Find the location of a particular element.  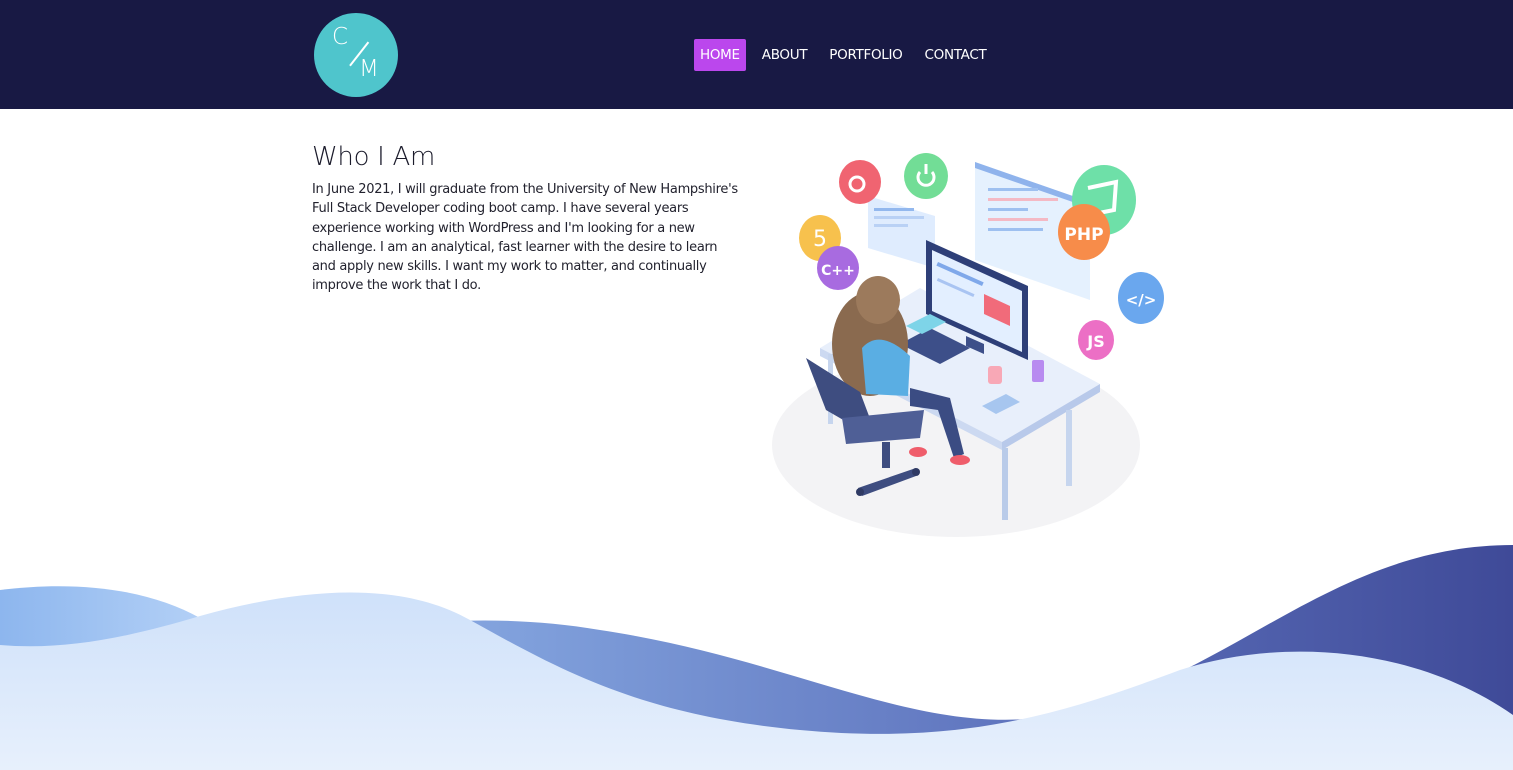

html5-badge-label: 5 is located at coordinates (820, 239).